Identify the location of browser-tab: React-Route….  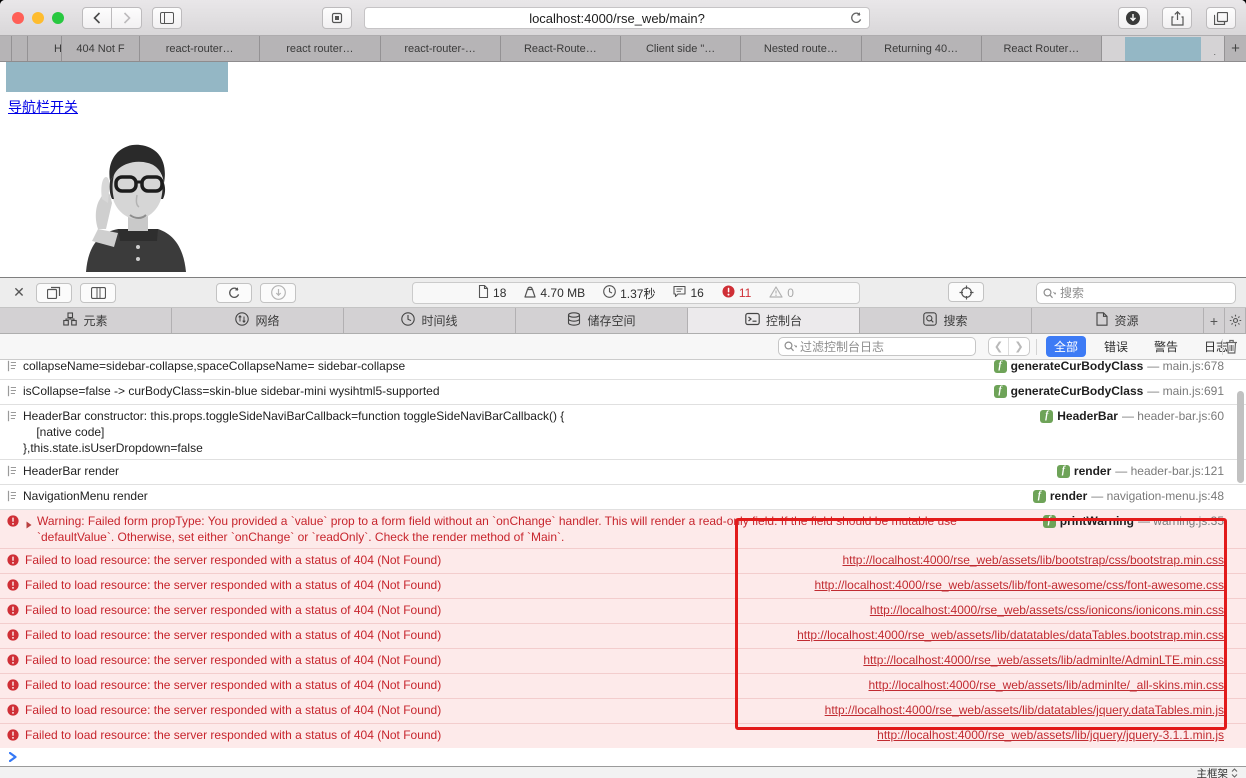
(560, 48).